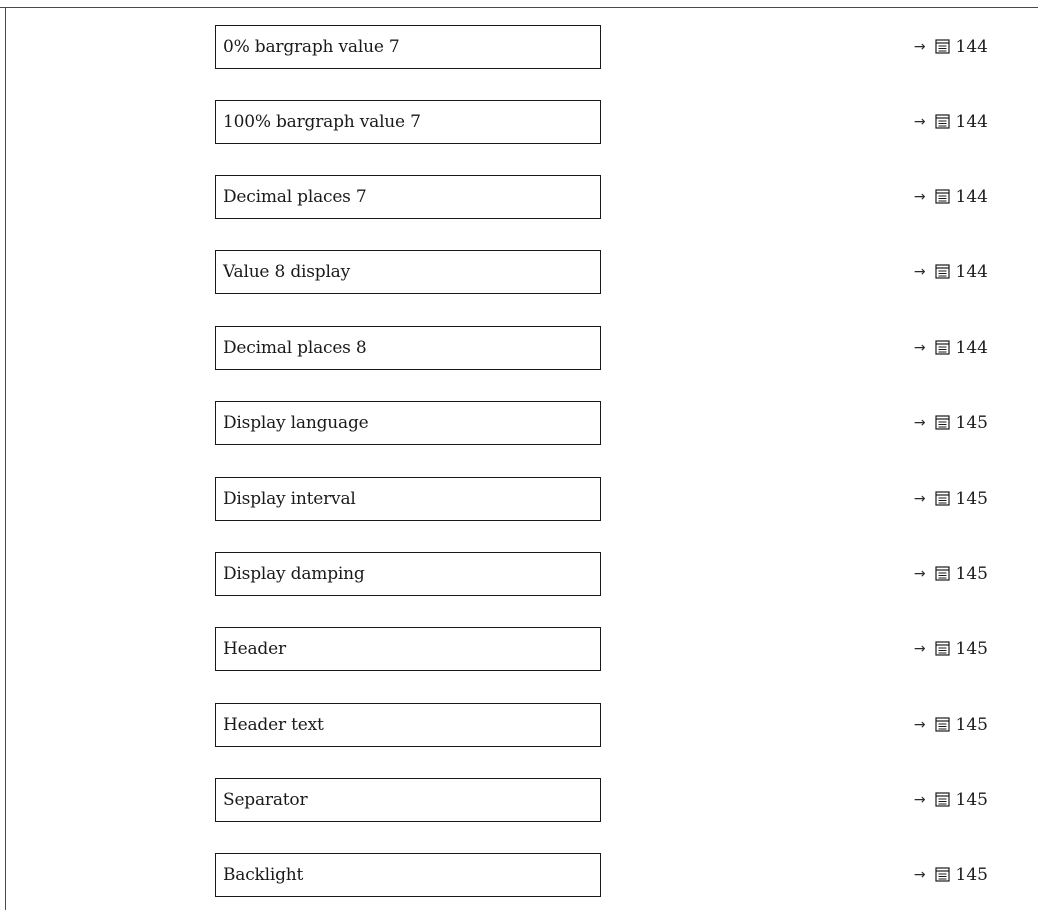 This screenshot has height=910, width=1038. What do you see at coordinates (408, 649) in the screenshot?
I see `parameter-name-box: Header` at bounding box center [408, 649].